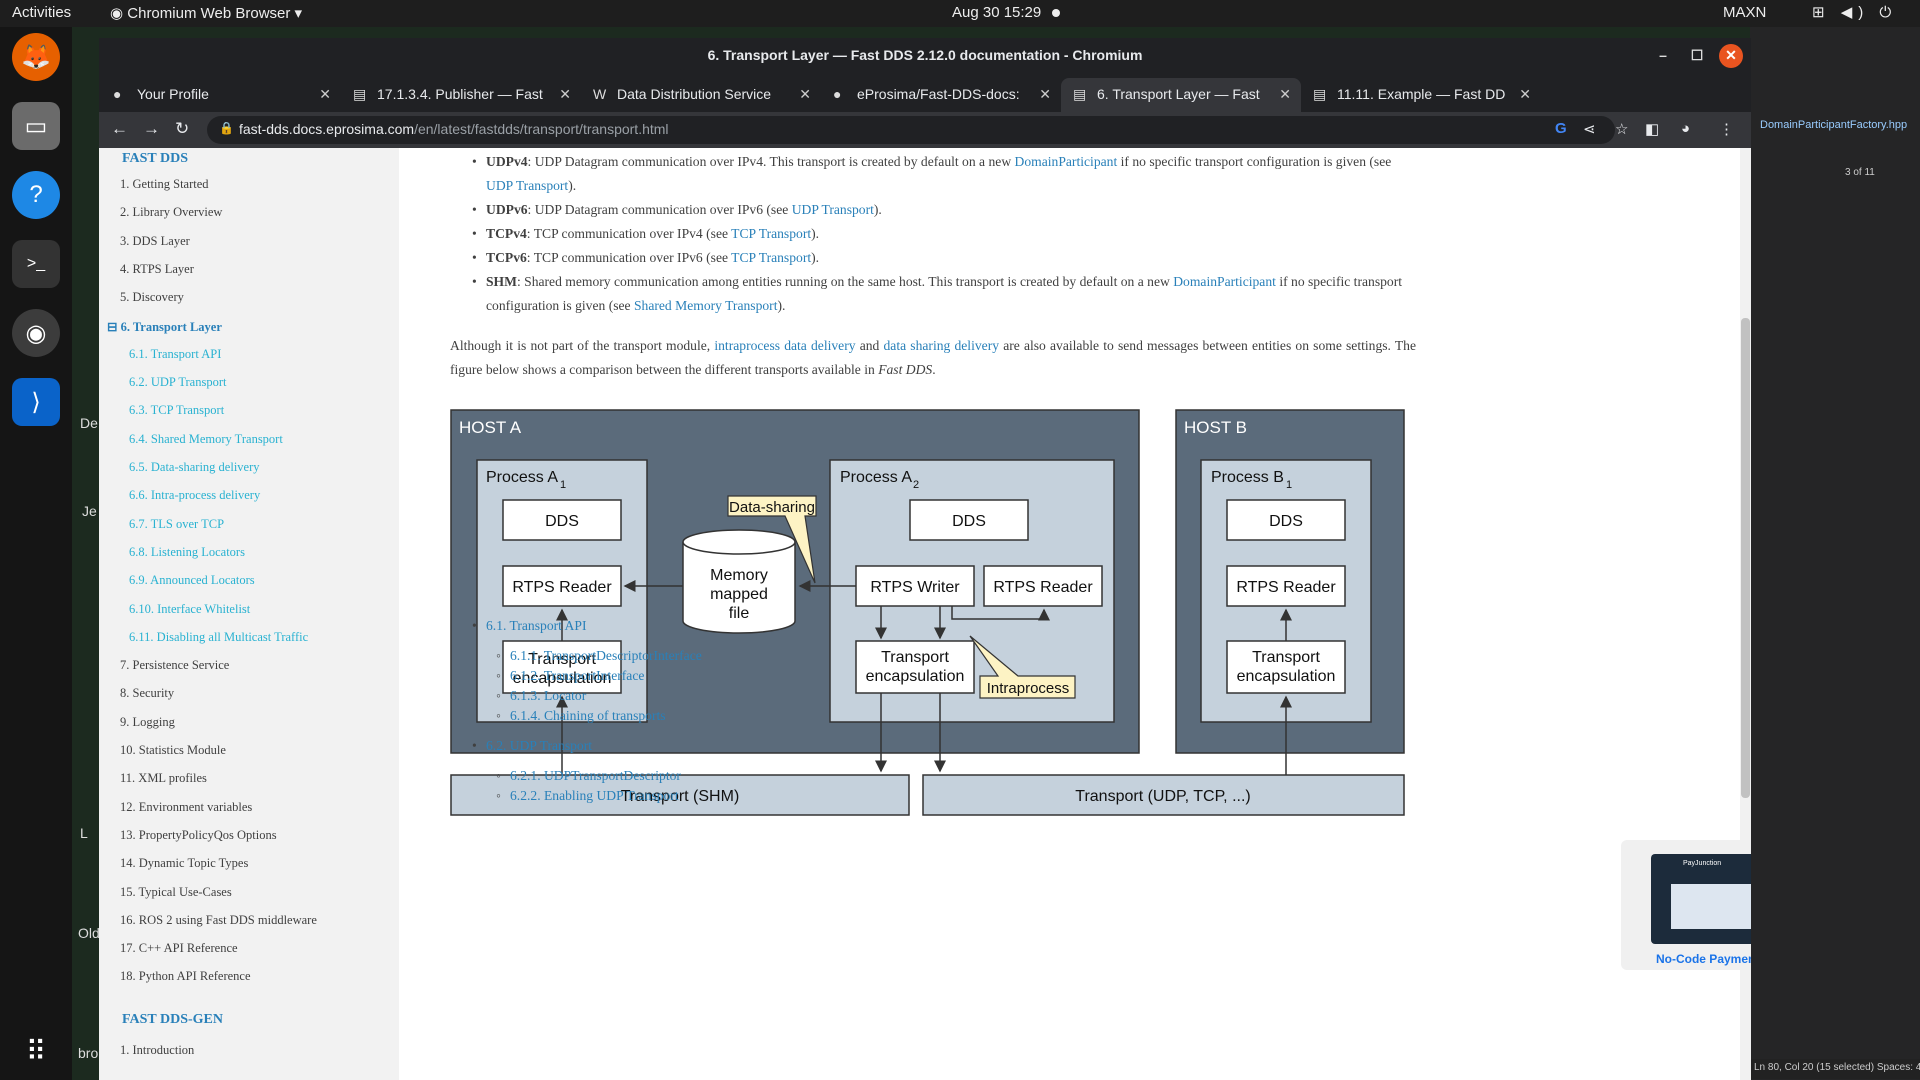  What do you see at coordinates (164, 327) in the screenshot?
I see `sidebar-item-current: ⊟ 6. Transport Layer` at bounding box center [164, 327].